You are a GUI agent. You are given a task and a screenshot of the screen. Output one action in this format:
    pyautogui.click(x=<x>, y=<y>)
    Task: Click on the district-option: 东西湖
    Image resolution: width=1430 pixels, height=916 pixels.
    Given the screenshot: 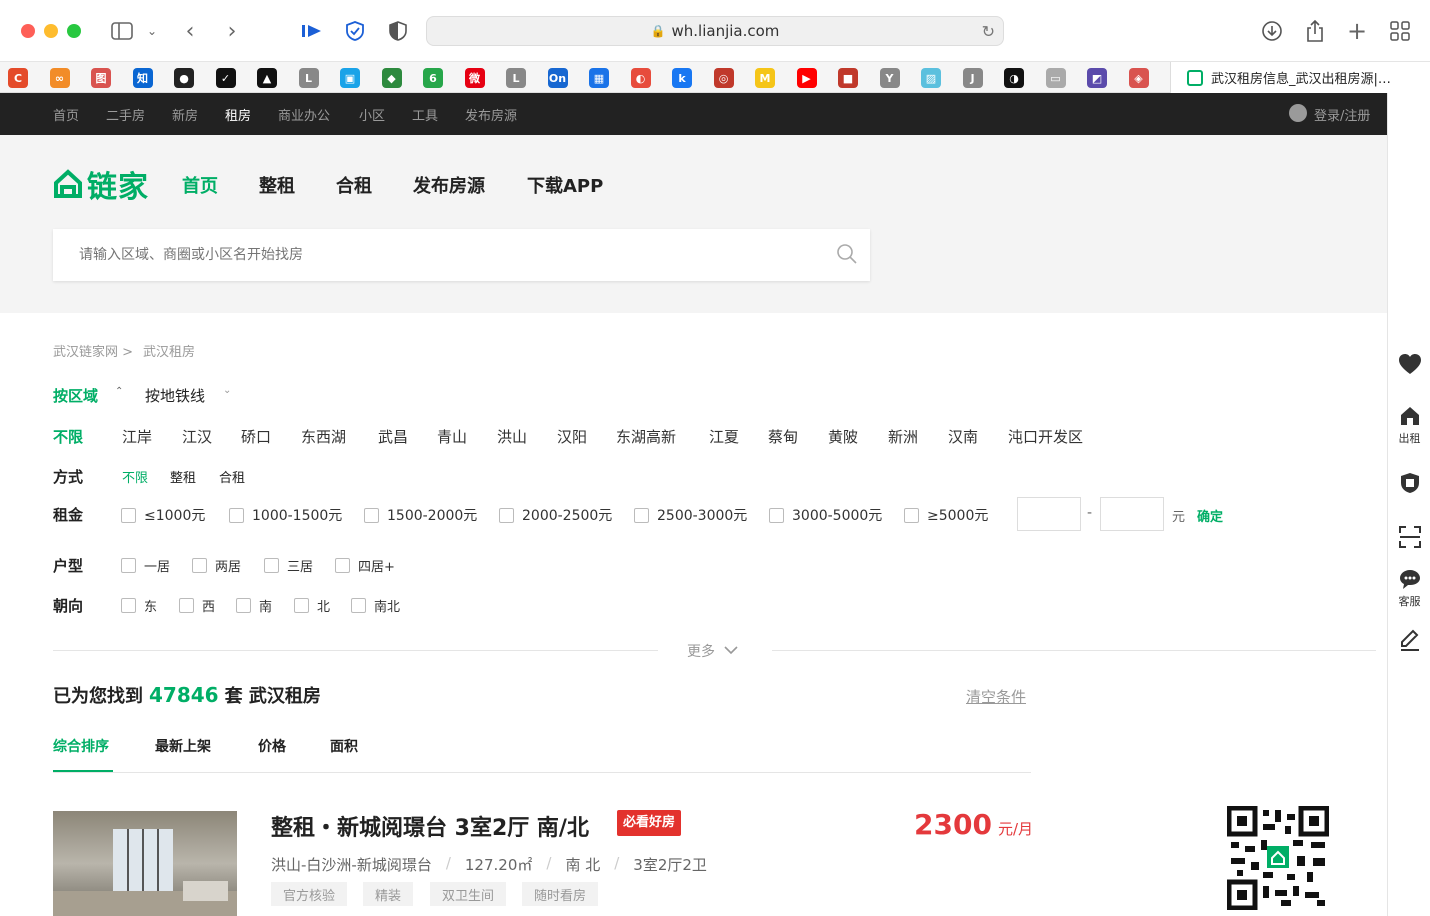 What is the action you would take?
    pyautogui.click(x=323, y=436)
    